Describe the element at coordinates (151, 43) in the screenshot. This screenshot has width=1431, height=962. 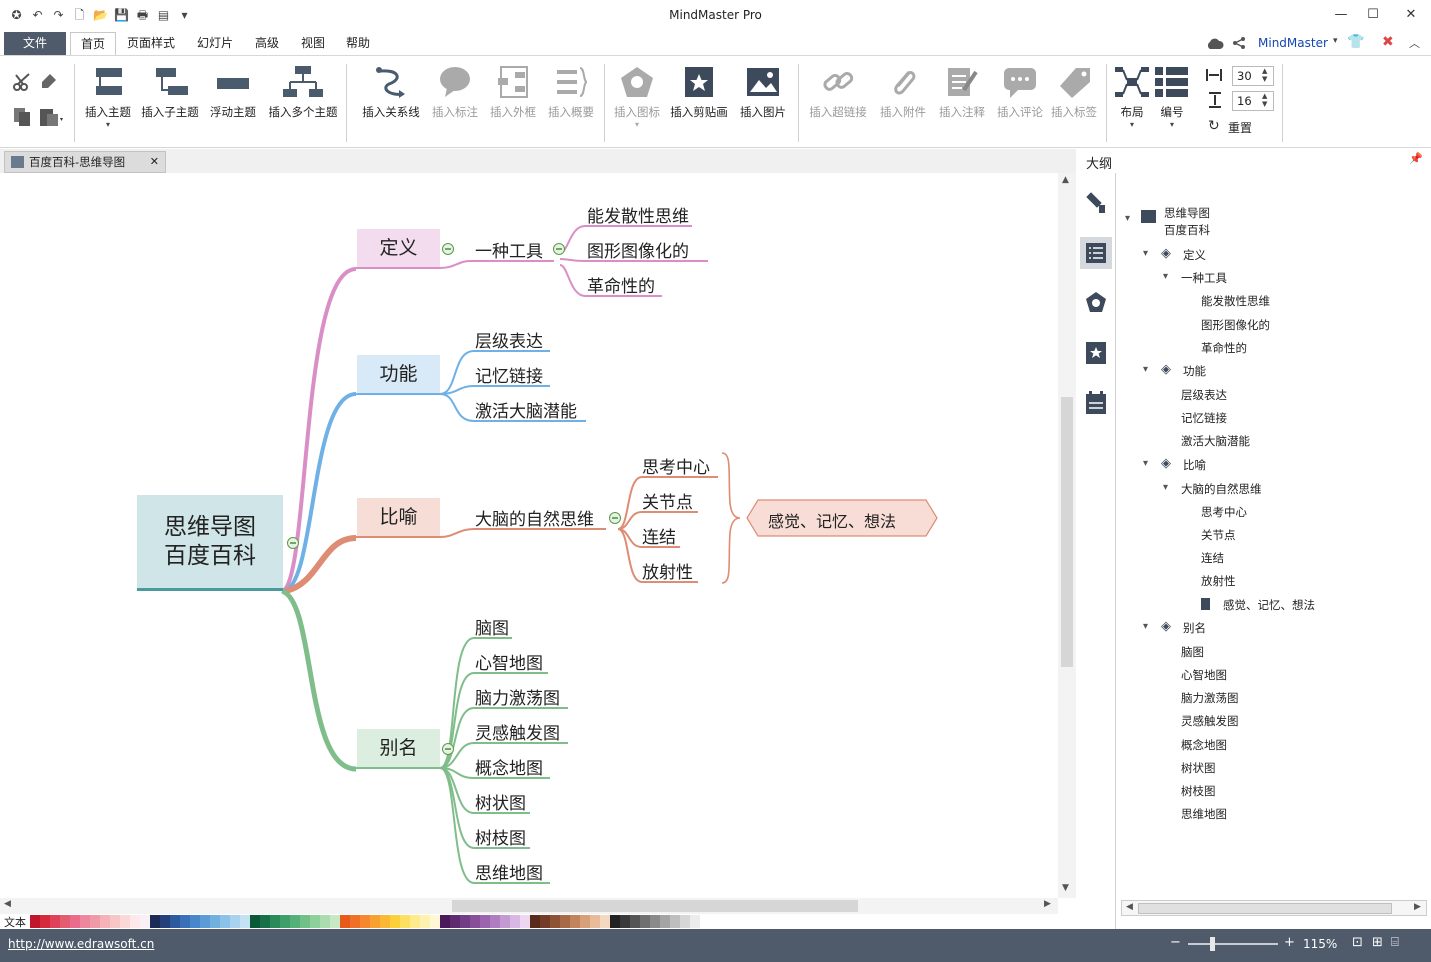
I see `tab-page-style: 页面样式` at that location.